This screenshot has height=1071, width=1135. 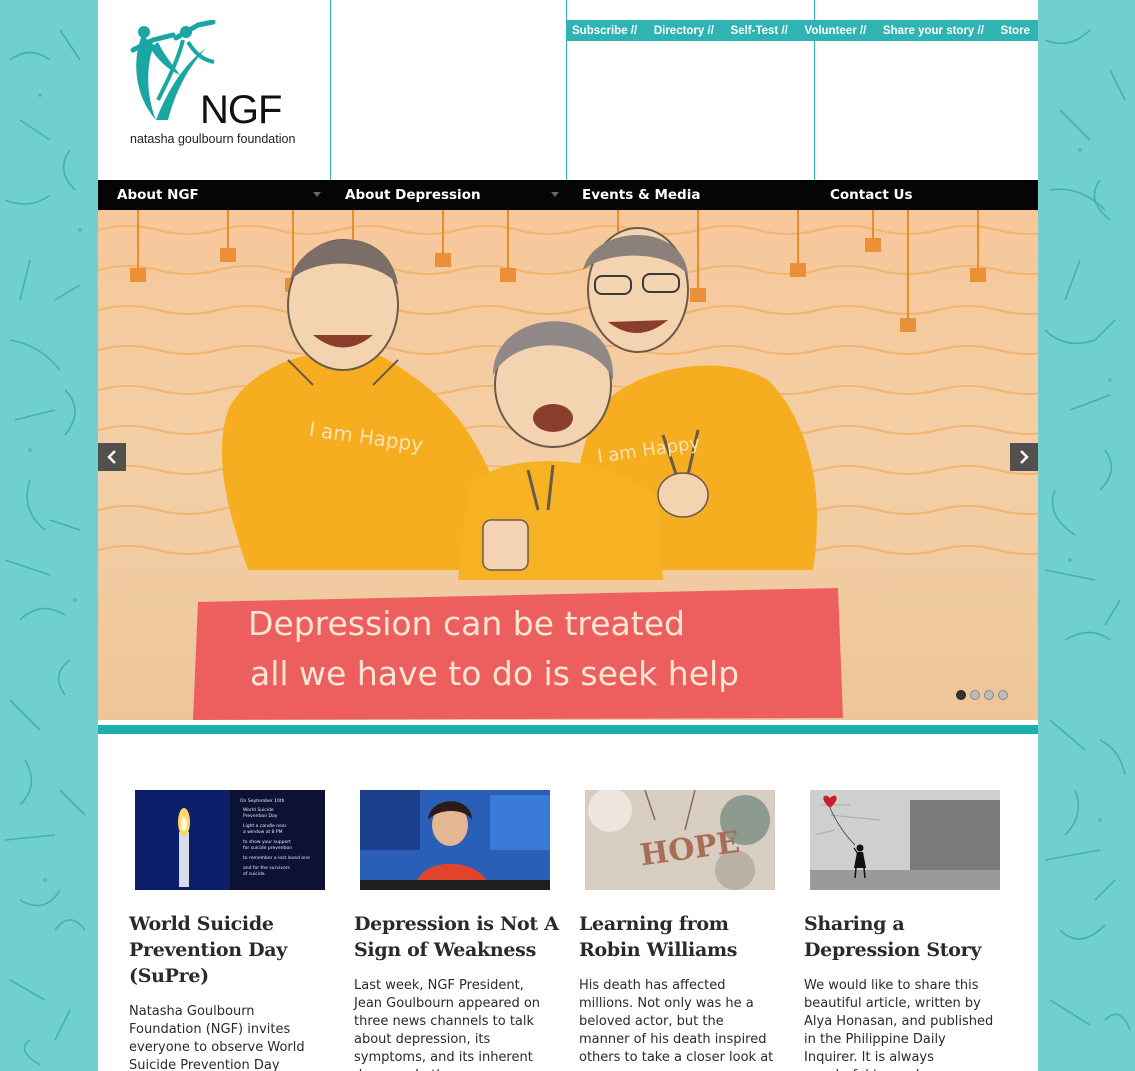 What do you see at coordinates (263, 832) in the screenshot?
I see `thumb-text: a window at 8 PM` at bounding box center [263, 832].